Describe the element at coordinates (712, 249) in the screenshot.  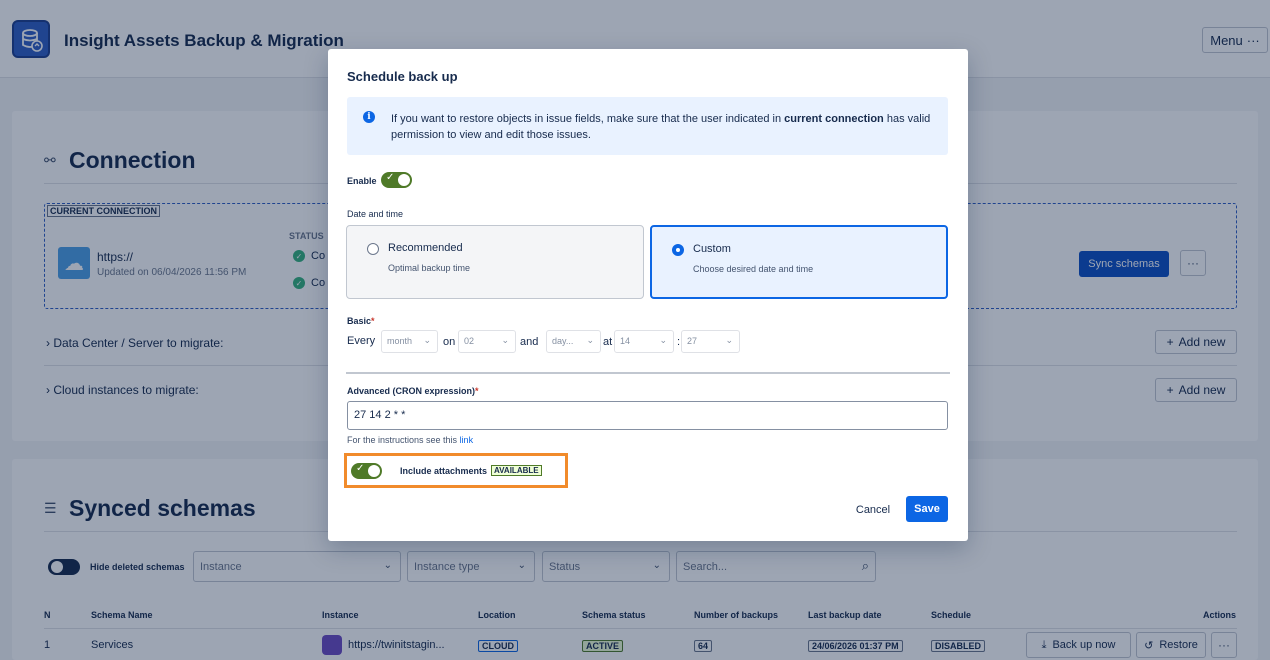
I see `custom-title: Custom` at that location.